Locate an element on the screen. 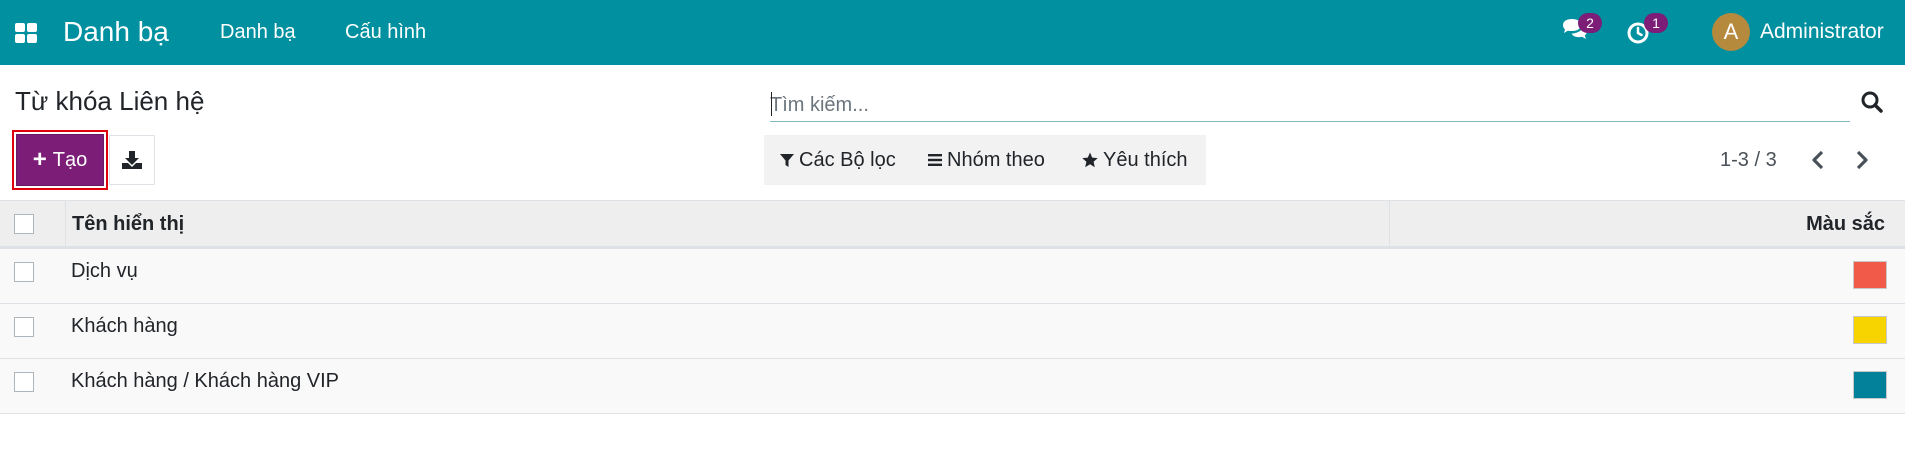 The height and width of the screenshot is (458, 1905). favorites-label: Yêu thích is located at coordinates (1145, 159).